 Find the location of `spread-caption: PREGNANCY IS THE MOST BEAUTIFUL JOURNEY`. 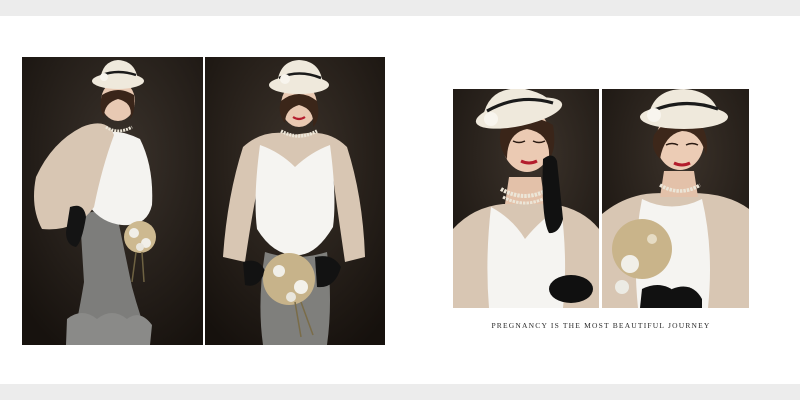

spread-caption: PREGNANCY IS THE MOST BEAUTIFUL JOURNEY is located at coordinates (601, 325).